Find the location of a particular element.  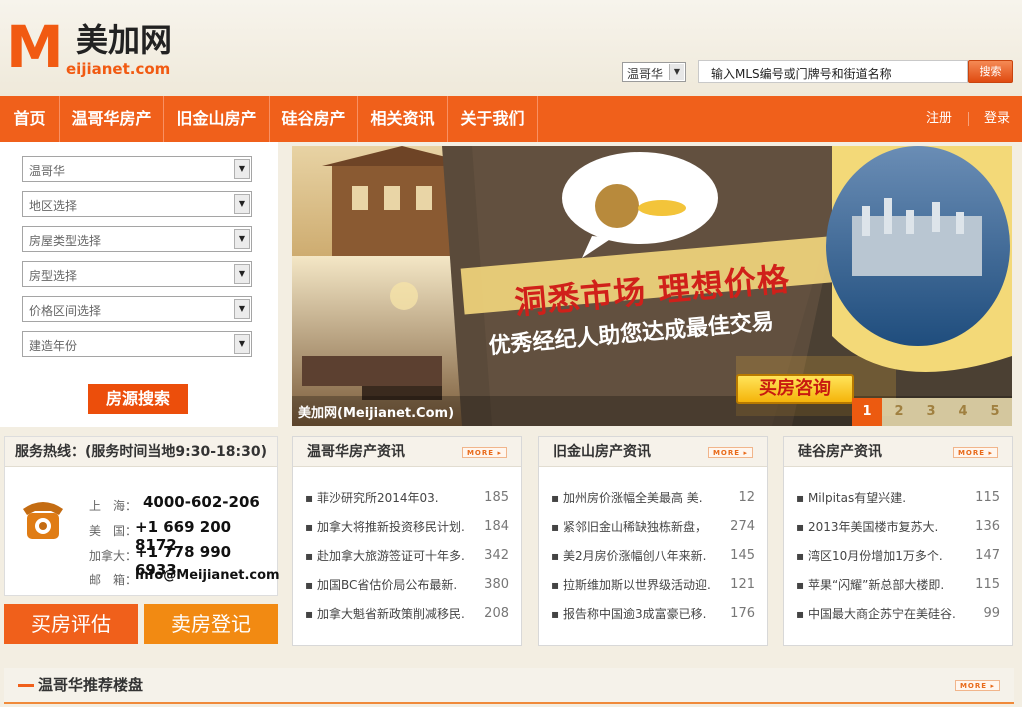

logo-mark: M is located at coordinates (35, 47).